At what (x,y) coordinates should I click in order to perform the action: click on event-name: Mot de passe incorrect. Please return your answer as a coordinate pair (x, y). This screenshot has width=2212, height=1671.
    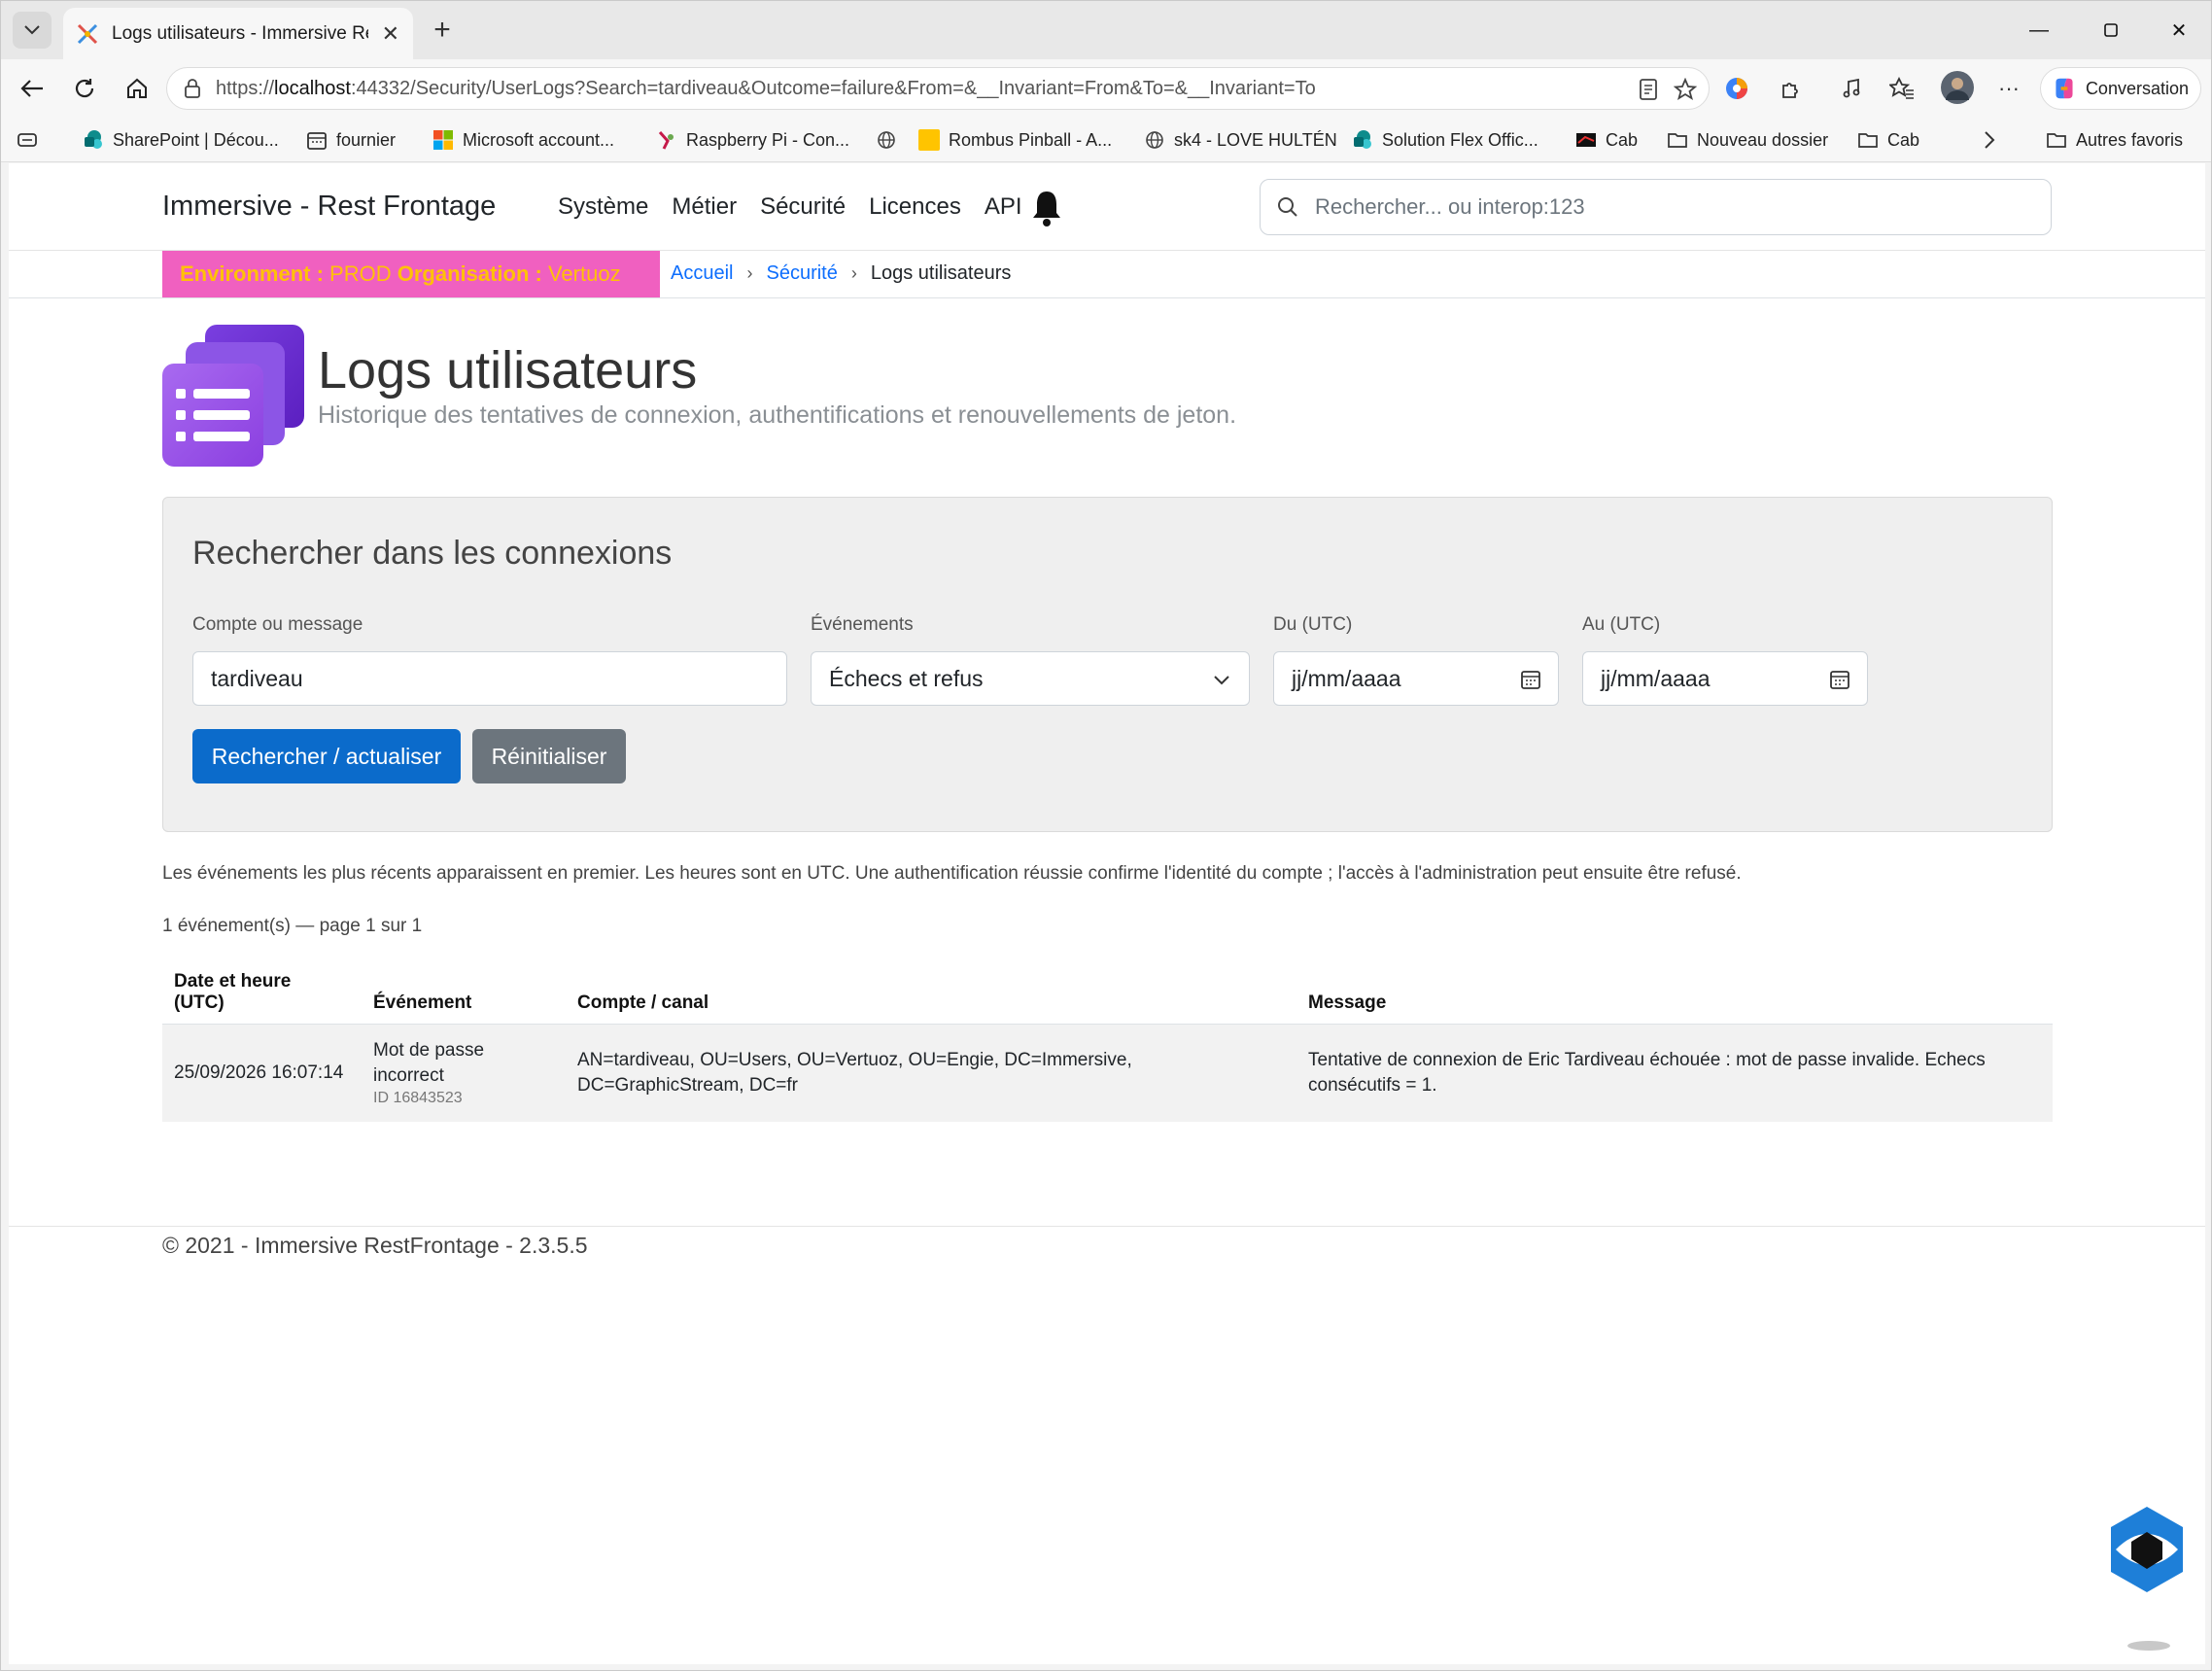
    Looking at the image, I should click on (429, 1063).